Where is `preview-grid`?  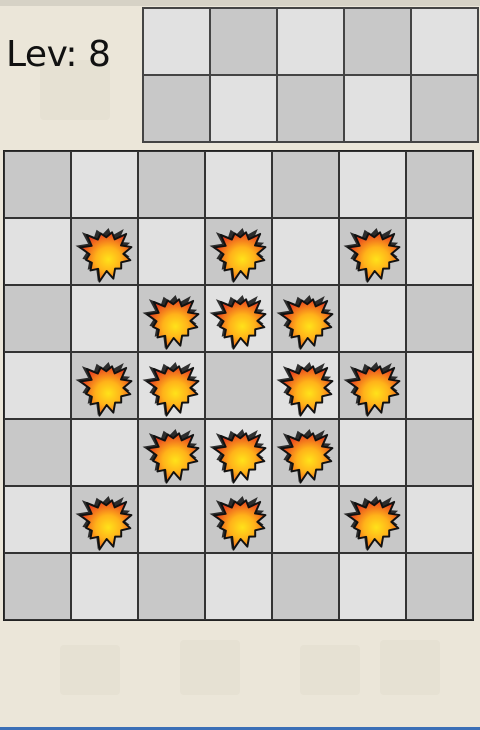 preview-grid is located at coordinates (310, 75).